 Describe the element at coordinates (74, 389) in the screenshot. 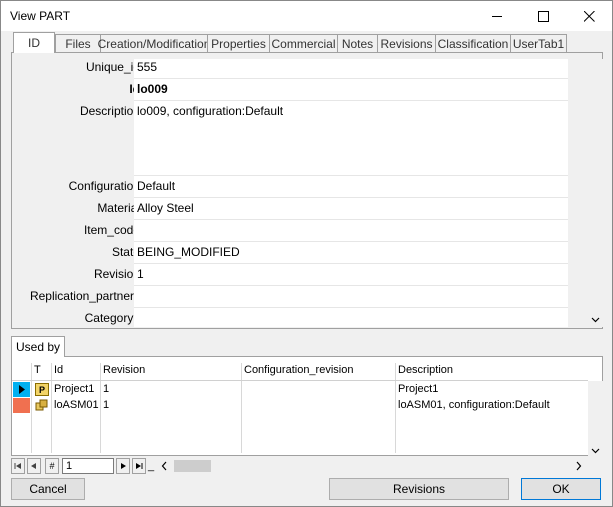

I see `cell-id: Project1` at that location.